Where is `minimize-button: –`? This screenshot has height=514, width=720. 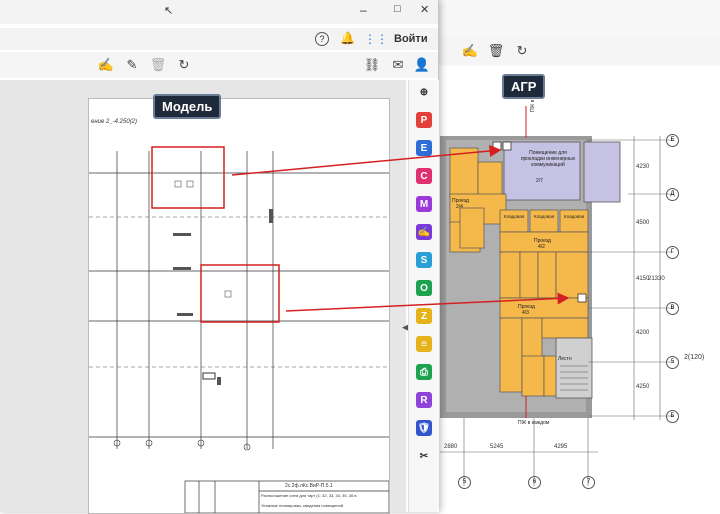 minimize-button: – is located at coordinates (363, 10).